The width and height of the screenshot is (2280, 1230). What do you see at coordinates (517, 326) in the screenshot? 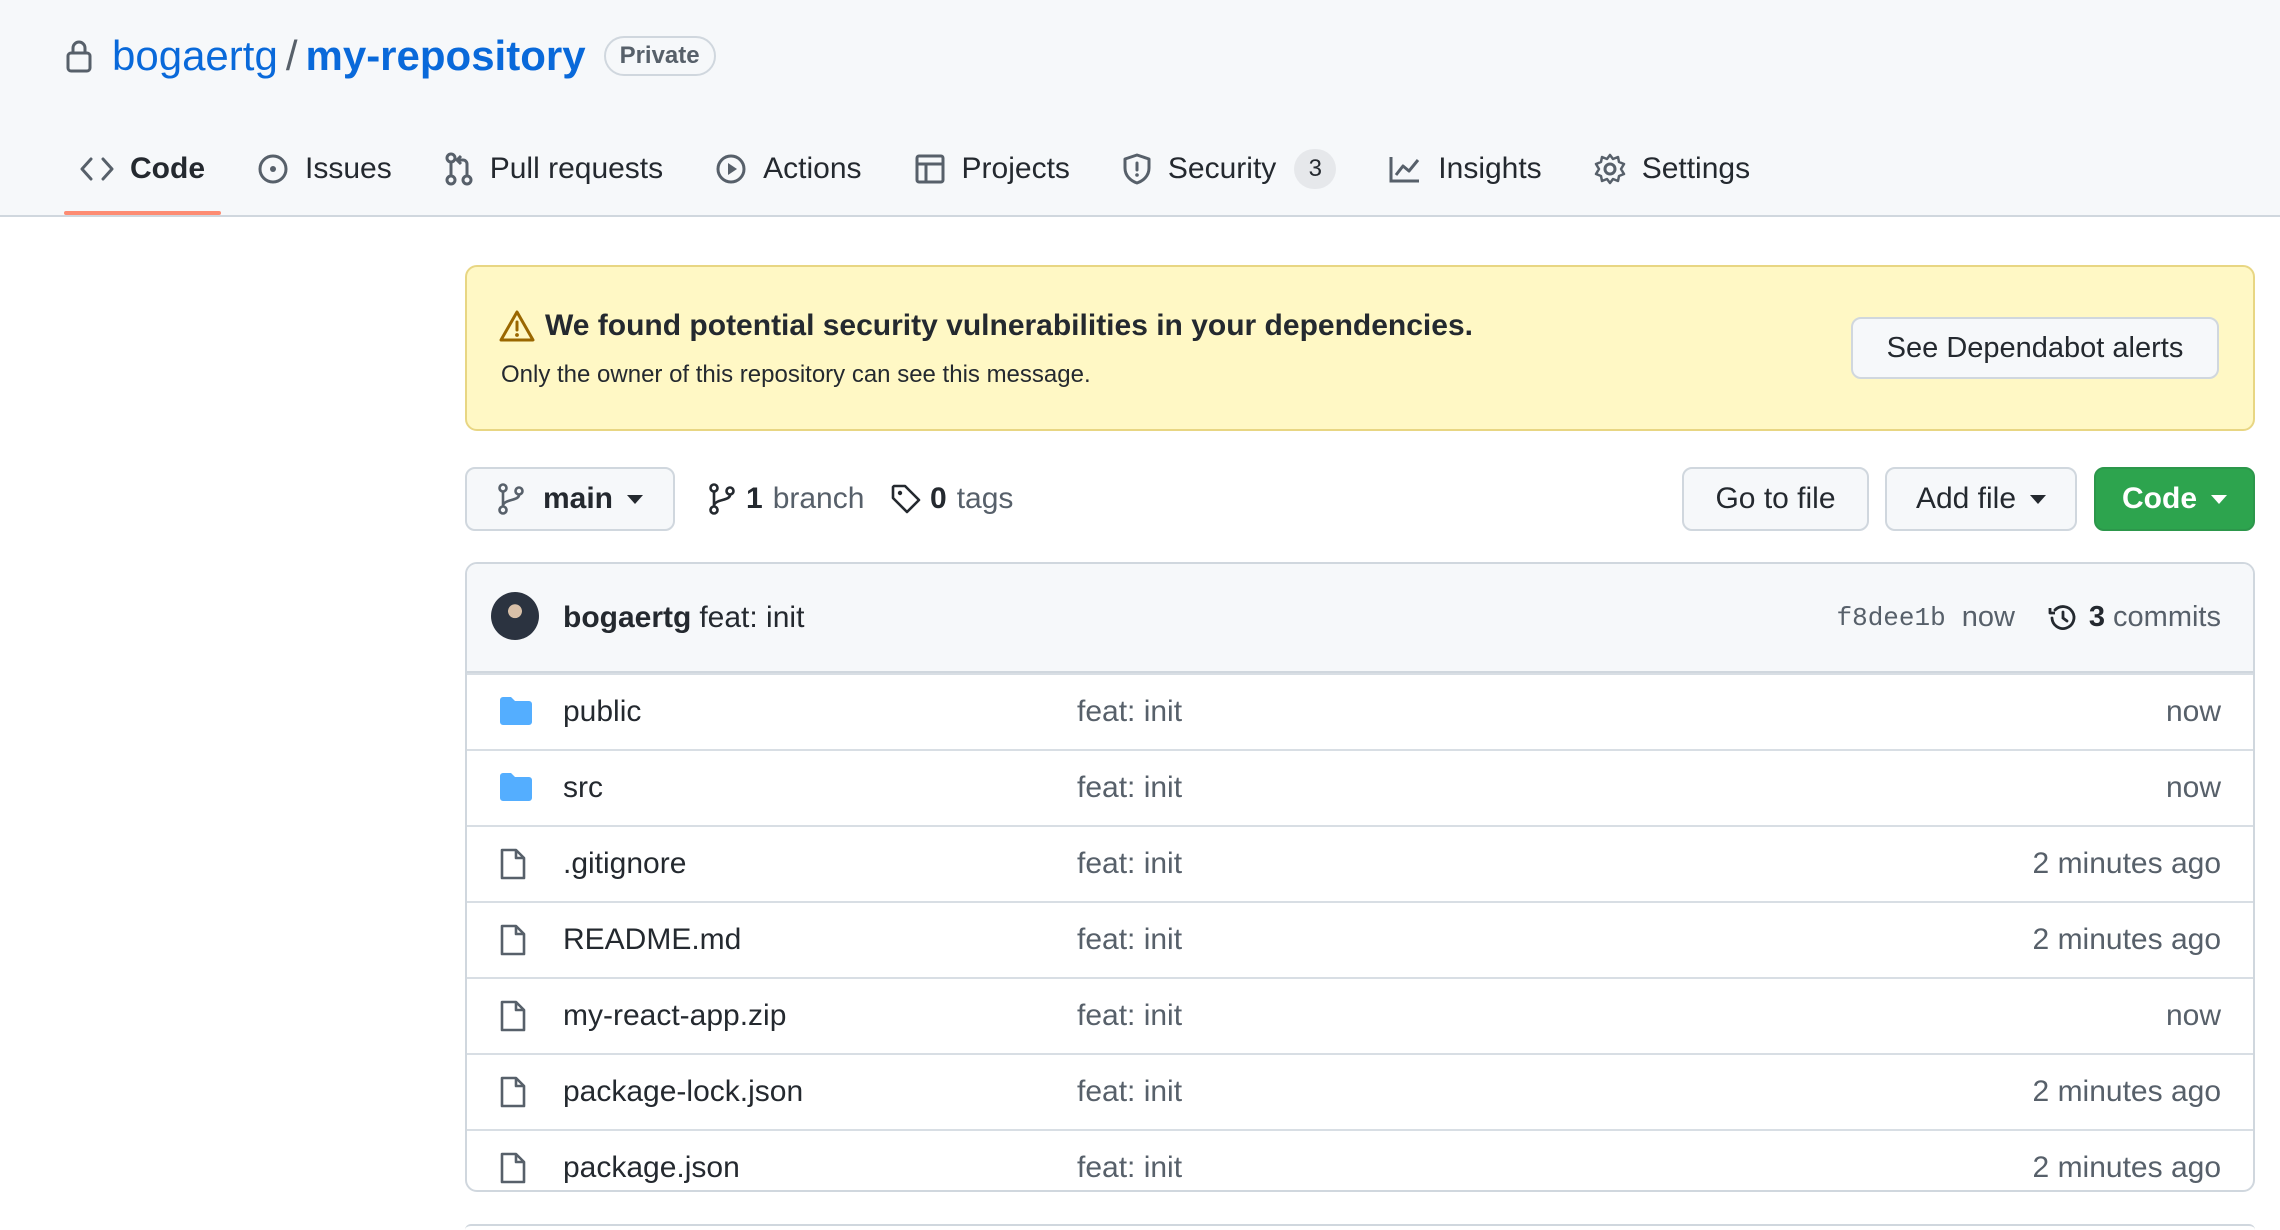
I see `warning-icon` at bounding box center [517, 326].